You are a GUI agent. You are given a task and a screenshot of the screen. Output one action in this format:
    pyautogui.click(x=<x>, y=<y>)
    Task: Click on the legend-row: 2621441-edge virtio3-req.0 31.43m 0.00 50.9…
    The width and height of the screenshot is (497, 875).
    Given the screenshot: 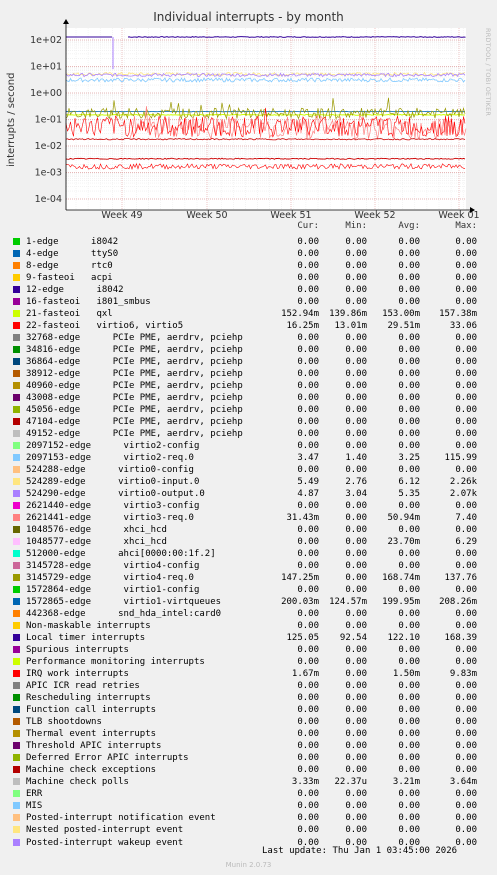 What is the action you would take?
    pyautogui.click(x=248, y=518)
    